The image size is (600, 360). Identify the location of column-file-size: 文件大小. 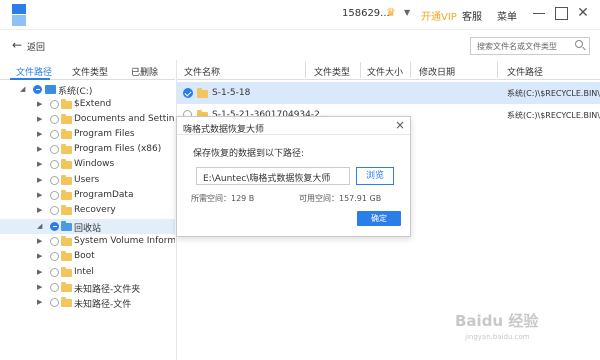
(385, 71).